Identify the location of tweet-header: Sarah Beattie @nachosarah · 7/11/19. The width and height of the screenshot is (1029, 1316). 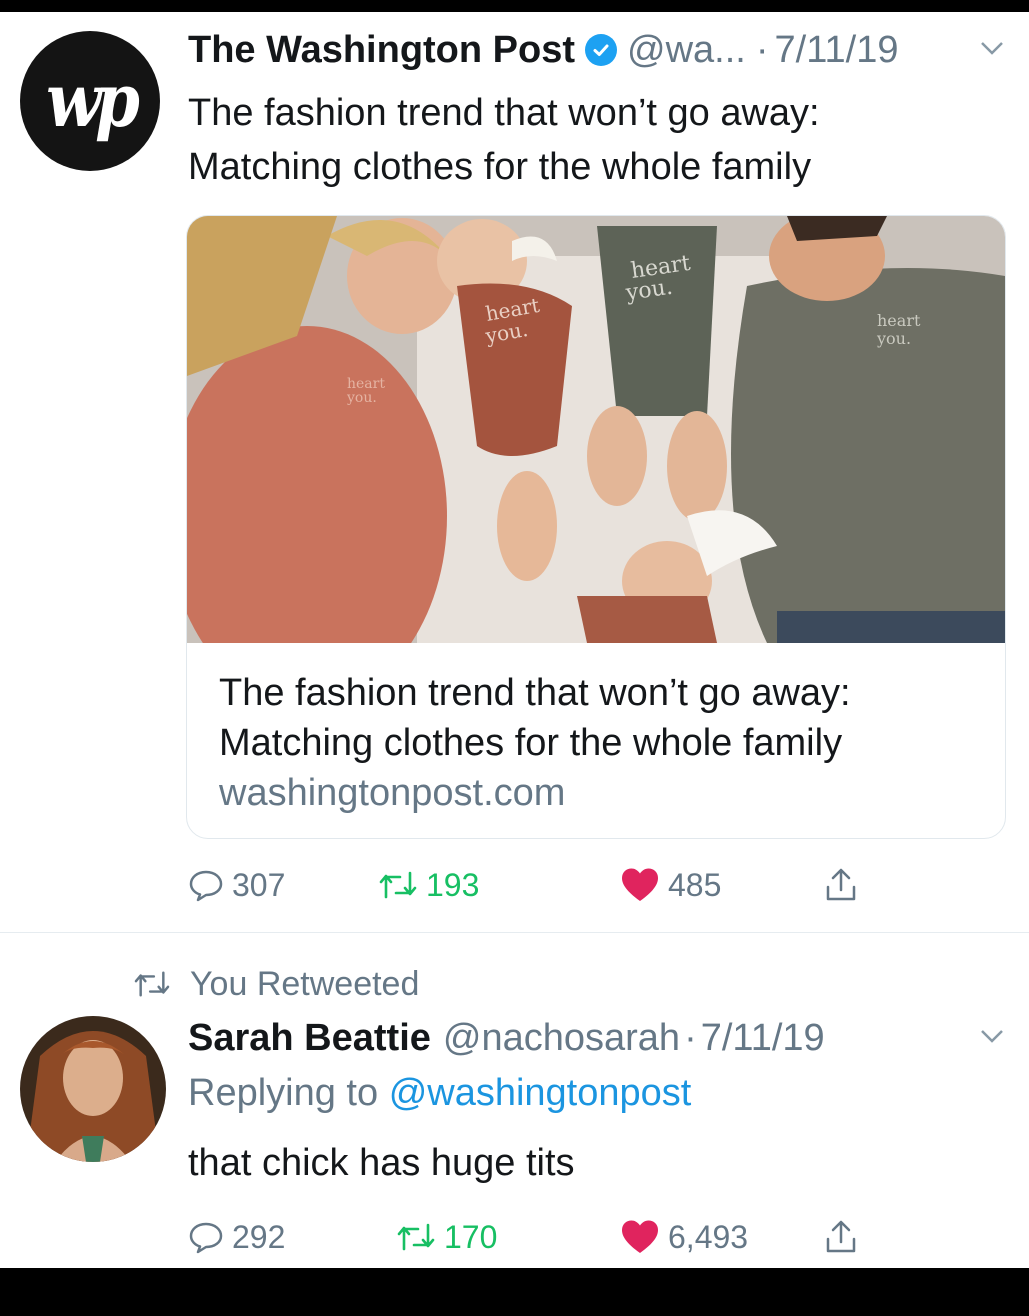
(598, 1038).